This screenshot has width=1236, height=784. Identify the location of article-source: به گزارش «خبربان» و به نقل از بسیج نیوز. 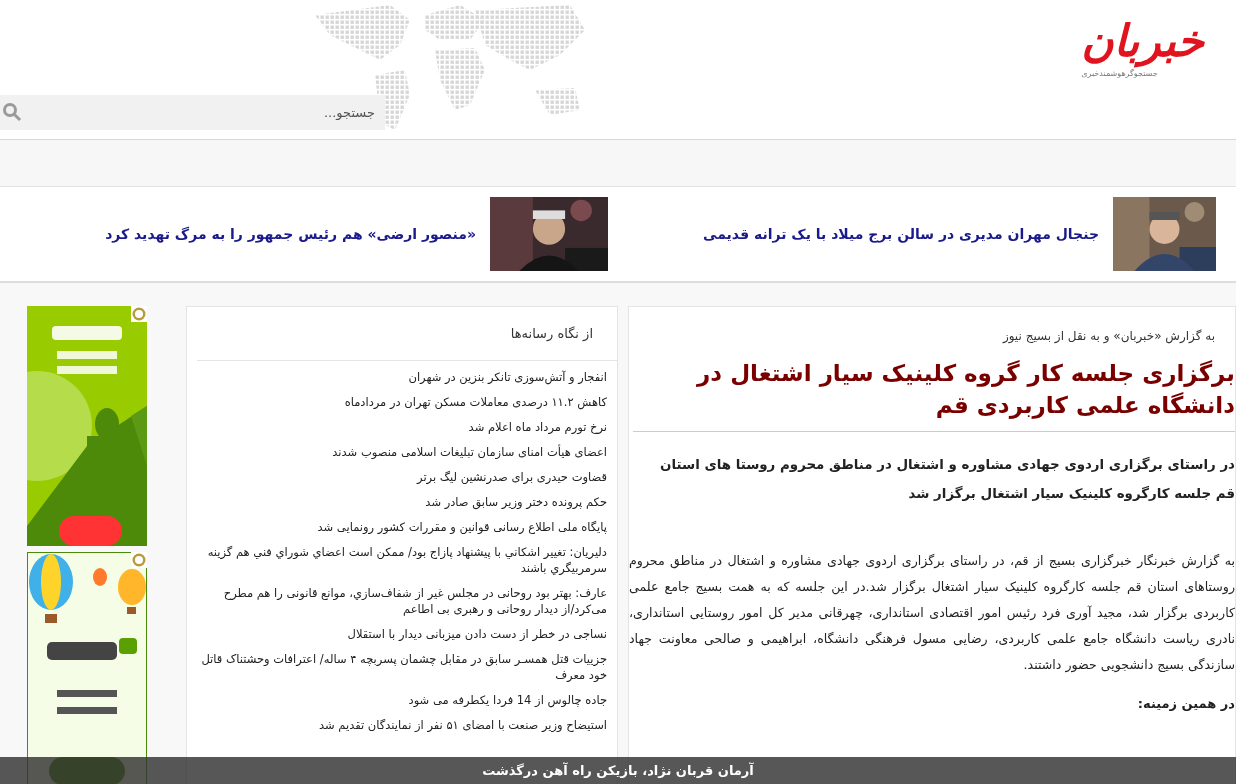
(1108, 336).